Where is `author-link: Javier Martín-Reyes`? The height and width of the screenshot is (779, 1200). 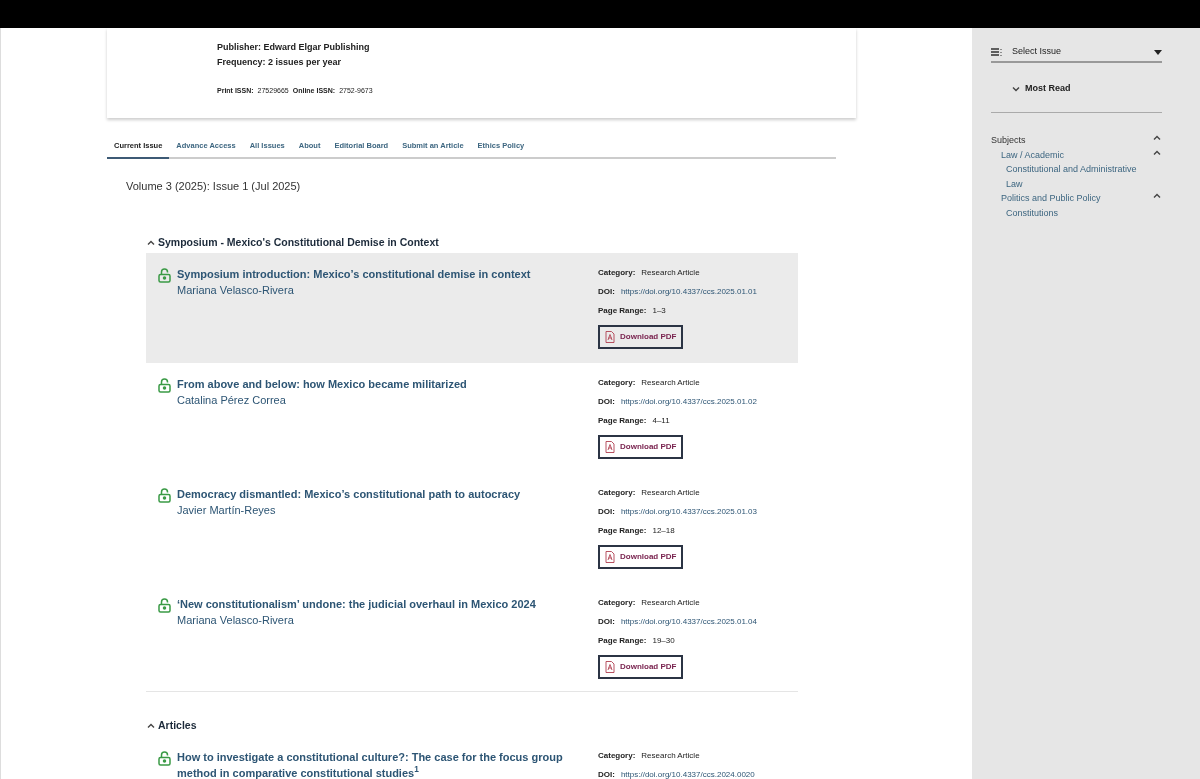
author-link: Javier Martín-Reyes is located at coordinates (349, 509).